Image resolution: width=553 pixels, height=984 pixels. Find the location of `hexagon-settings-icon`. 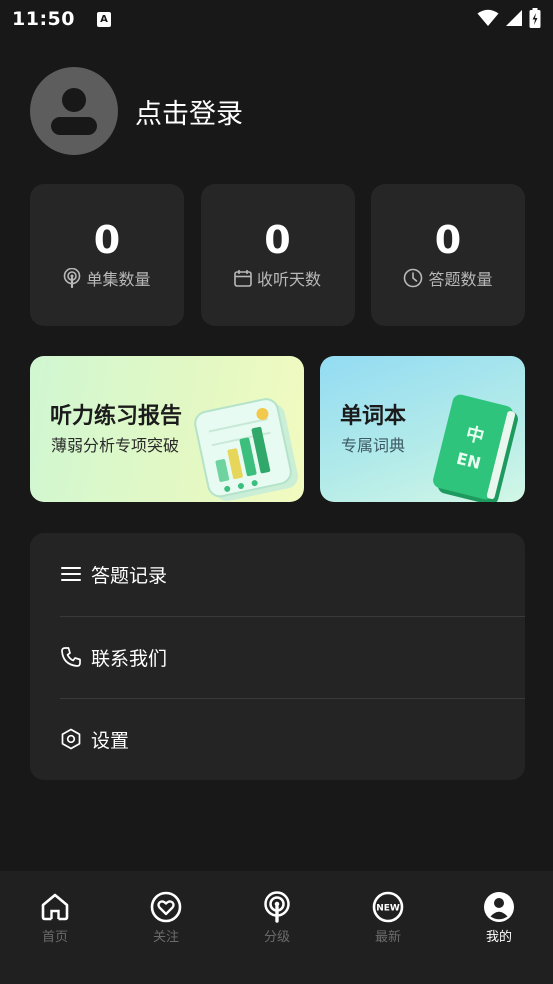

hexagon-settings-icon is located at coordinates (71, 739).